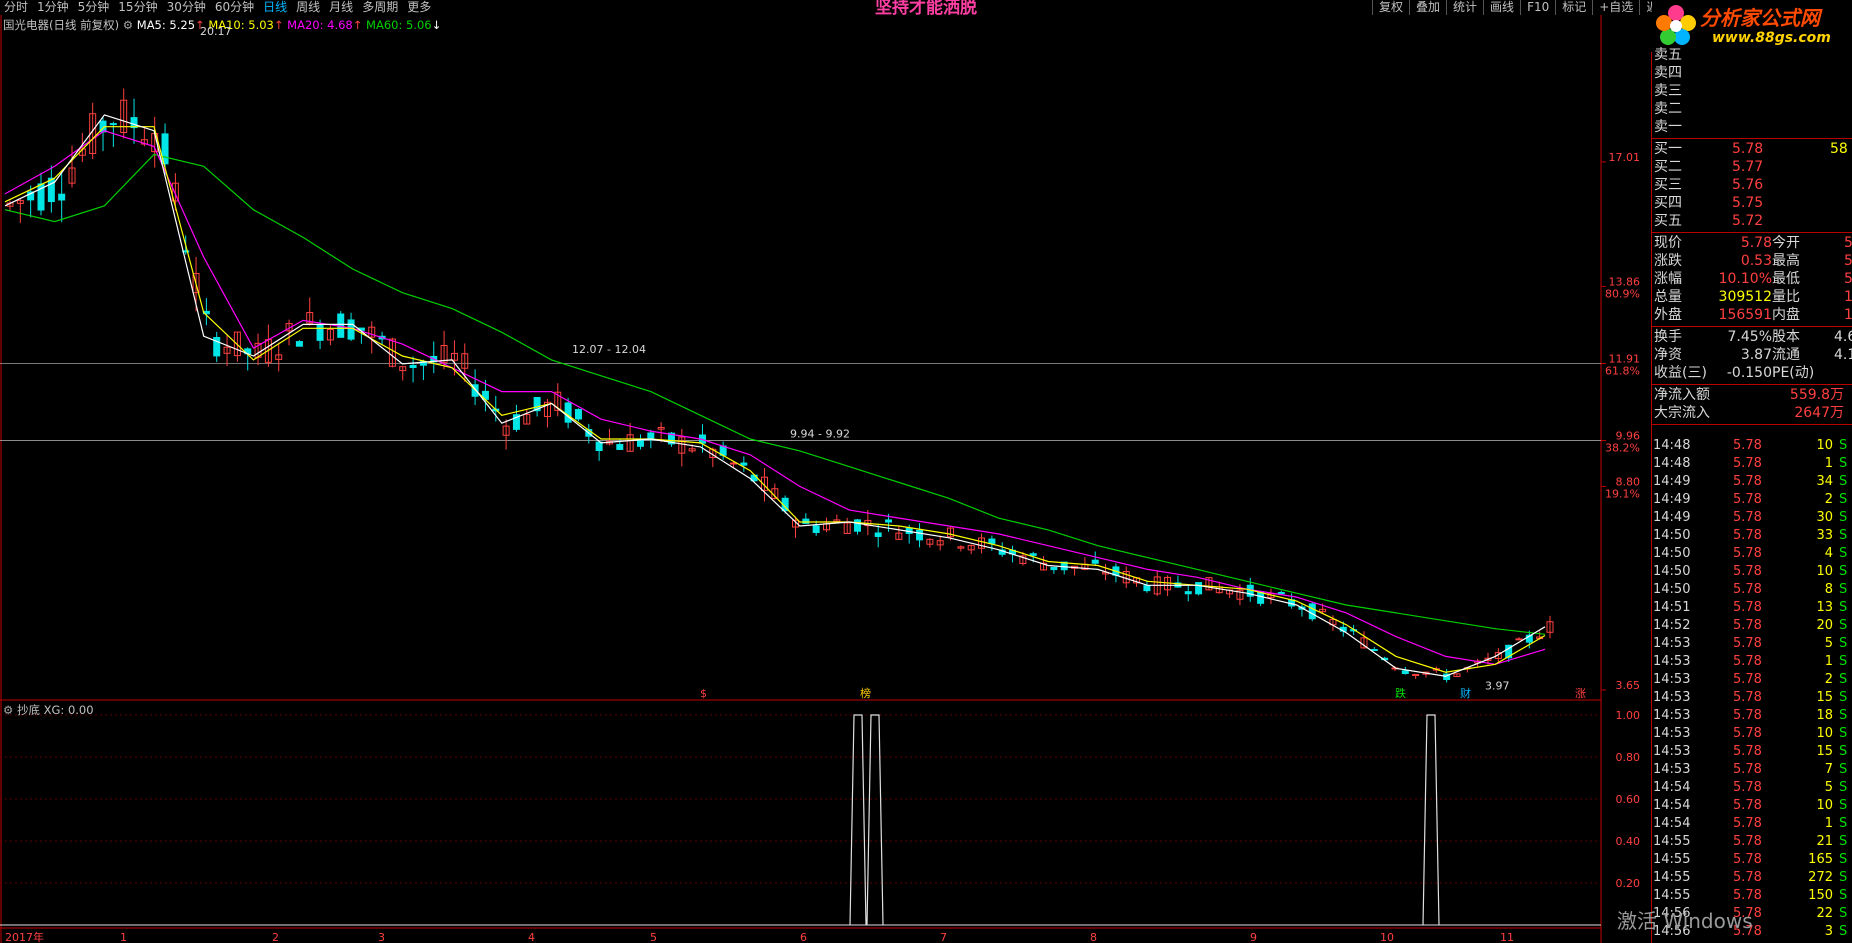 Image resolution: width=1852 pixels, height=943 pixels. What do you see at coordinates (1628, 841) in the screenshot?
I see `sub-tick-label: 0.40` at bounding box center [1628, 841].